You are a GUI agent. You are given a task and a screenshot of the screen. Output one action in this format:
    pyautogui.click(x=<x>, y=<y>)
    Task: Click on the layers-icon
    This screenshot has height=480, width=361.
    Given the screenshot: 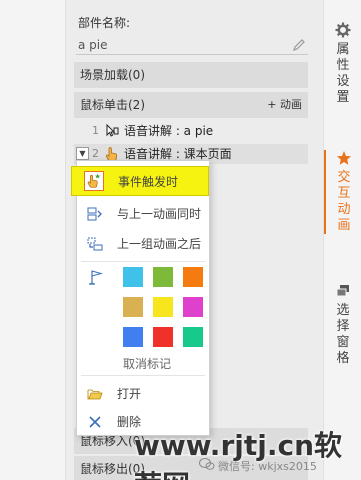 What is the action you would take?
    pyautogui.click(x=342, y=291)
    